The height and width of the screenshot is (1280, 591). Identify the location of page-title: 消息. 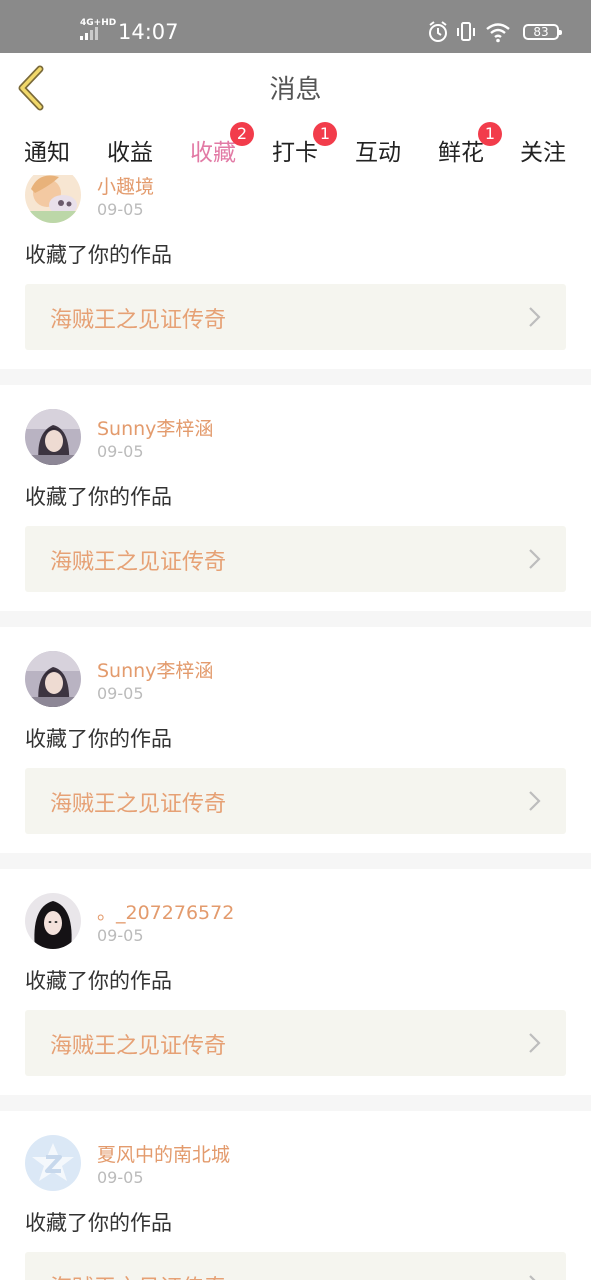
(295, 90).